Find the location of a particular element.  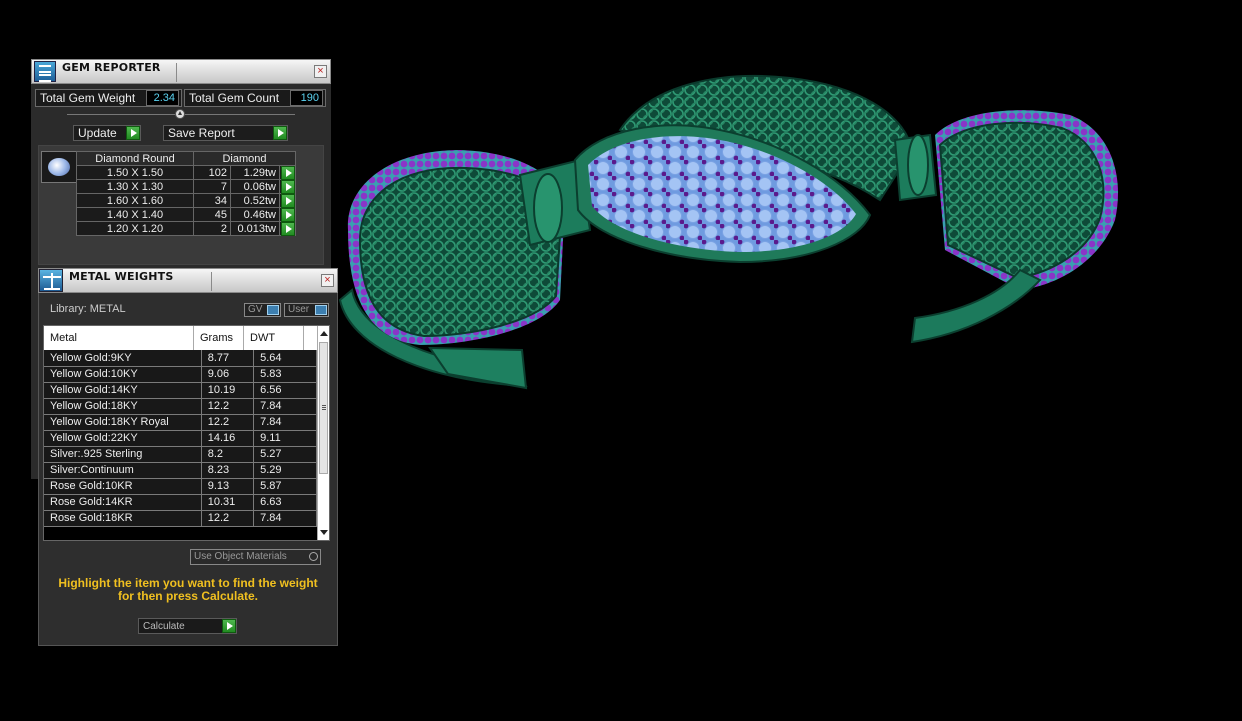

scale-icon is located at coordinates (51, 280).